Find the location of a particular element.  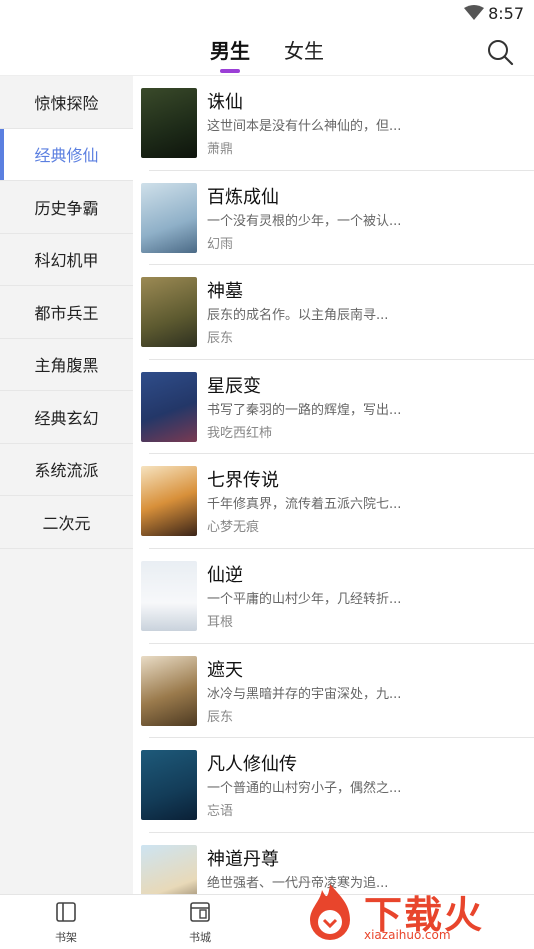

book-author: 忘语 is located at coordinates (220, 812).